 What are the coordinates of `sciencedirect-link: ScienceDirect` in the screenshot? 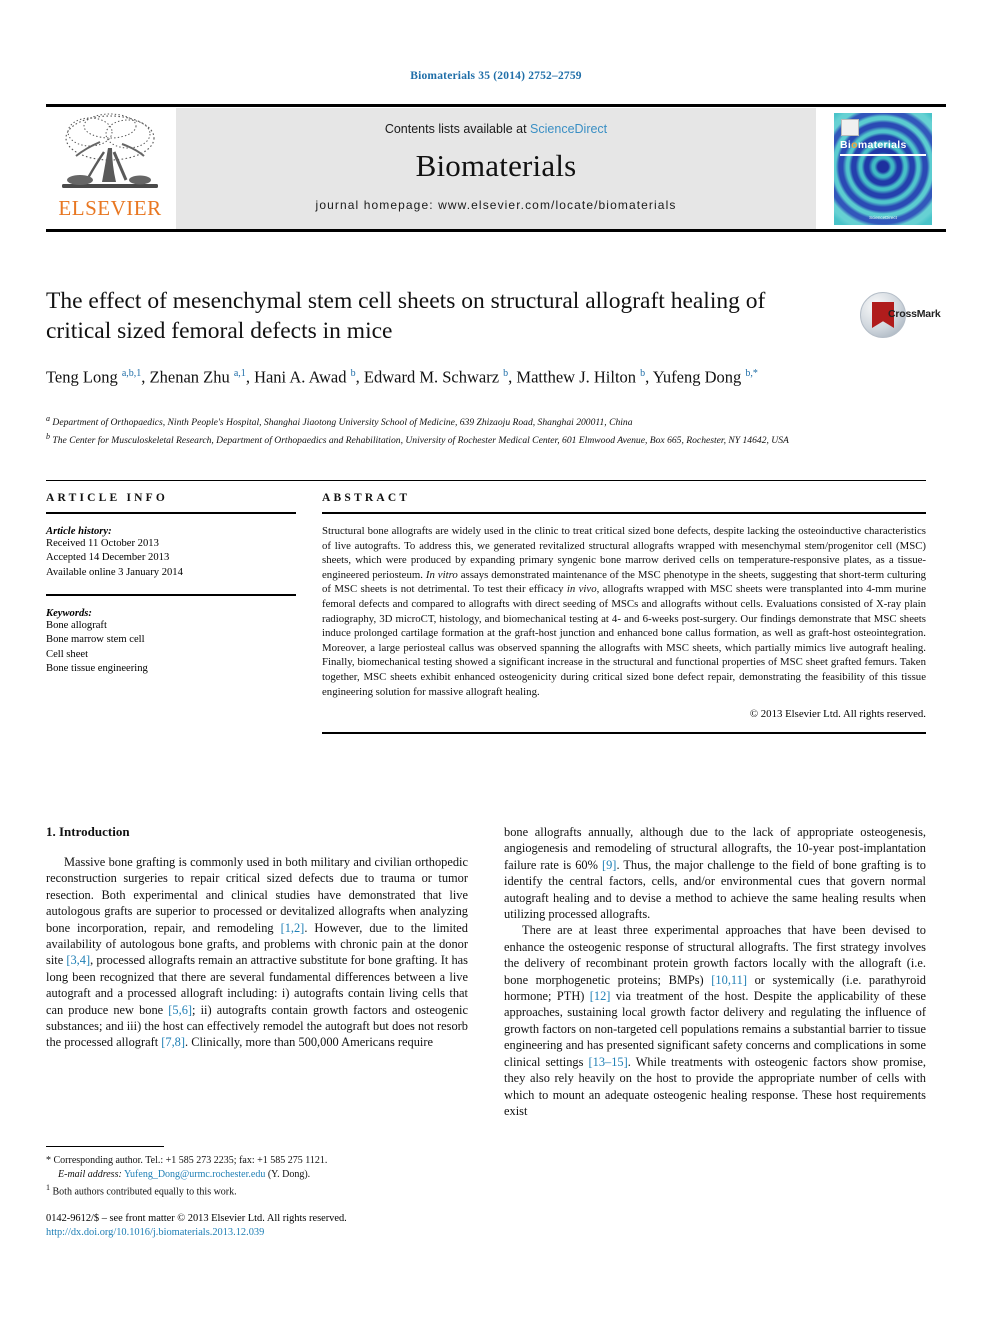 It's located at (568, 129).